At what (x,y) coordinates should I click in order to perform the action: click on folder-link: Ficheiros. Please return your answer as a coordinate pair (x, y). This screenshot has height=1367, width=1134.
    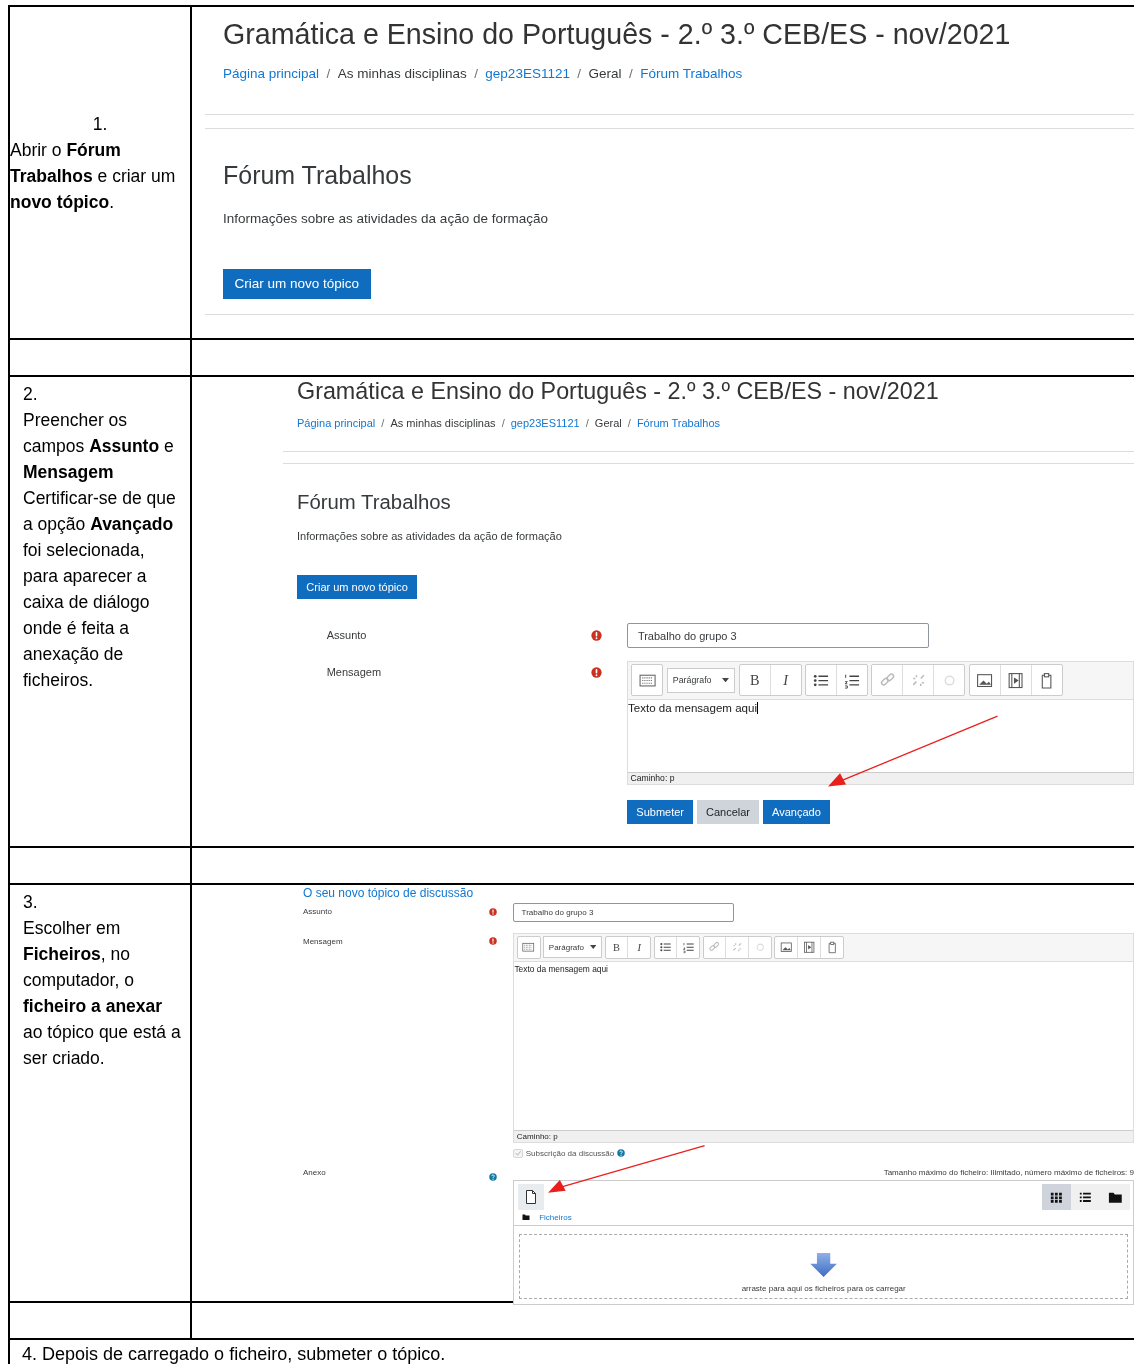
    Looking at the image, I should click on (555, 1217).